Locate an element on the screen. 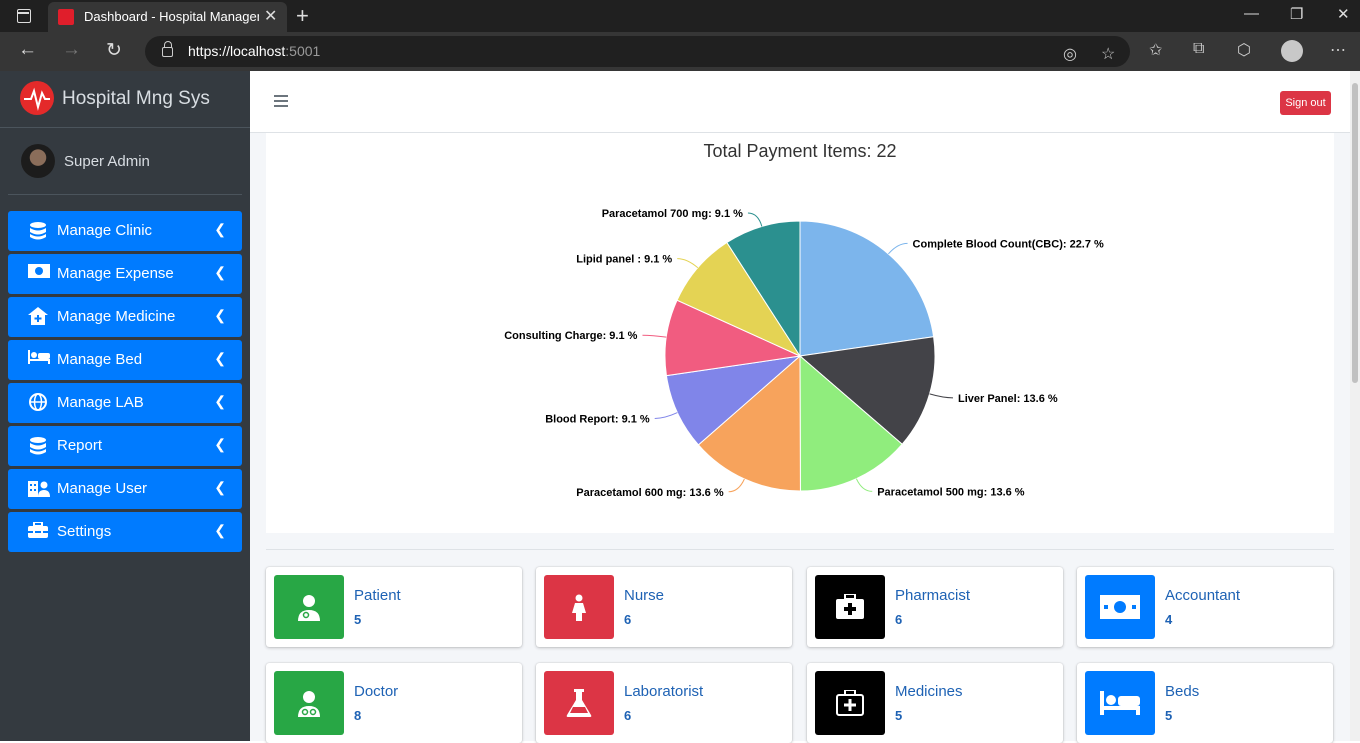 This screenshot has width=1360, height=743. sidebar-item-manage-medicine: Manage Medicine ❮ is located at coordinates (125, 317).